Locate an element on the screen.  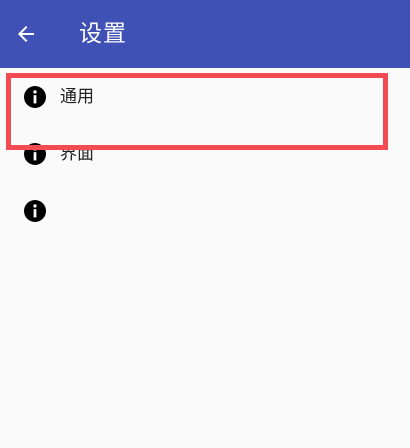
back-button is located at coordinates (26, 34).